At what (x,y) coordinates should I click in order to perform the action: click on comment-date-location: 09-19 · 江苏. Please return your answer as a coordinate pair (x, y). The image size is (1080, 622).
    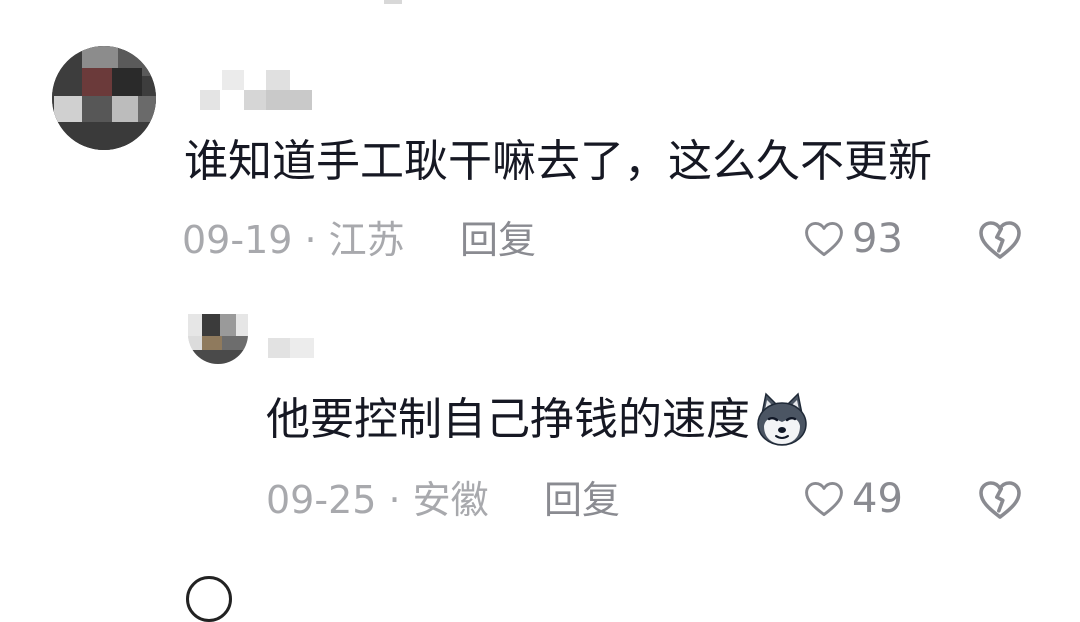
    Looking at the image, I should click on (293, 240).